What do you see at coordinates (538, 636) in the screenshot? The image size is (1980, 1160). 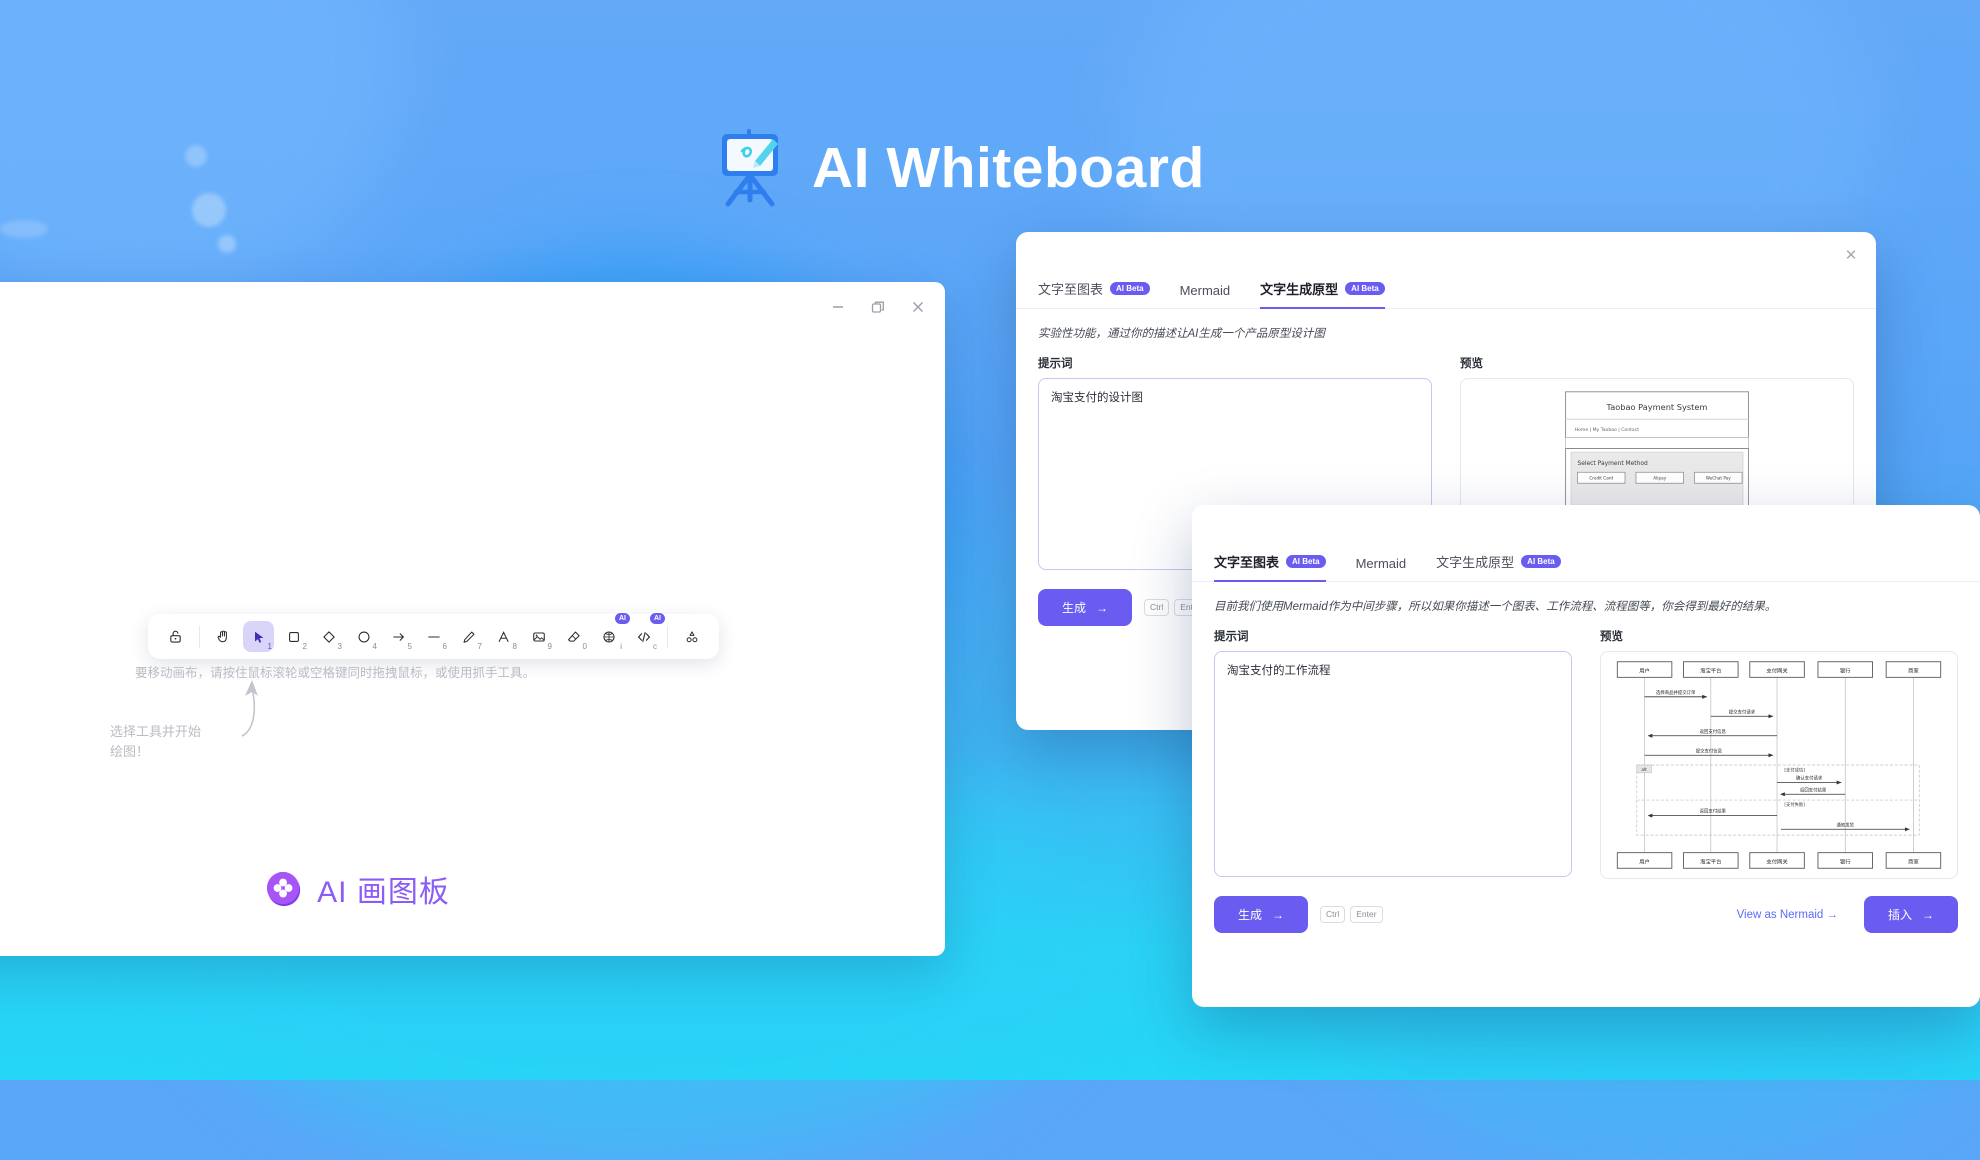 I see `image-icon: 9` at bounding box center [538, 636].